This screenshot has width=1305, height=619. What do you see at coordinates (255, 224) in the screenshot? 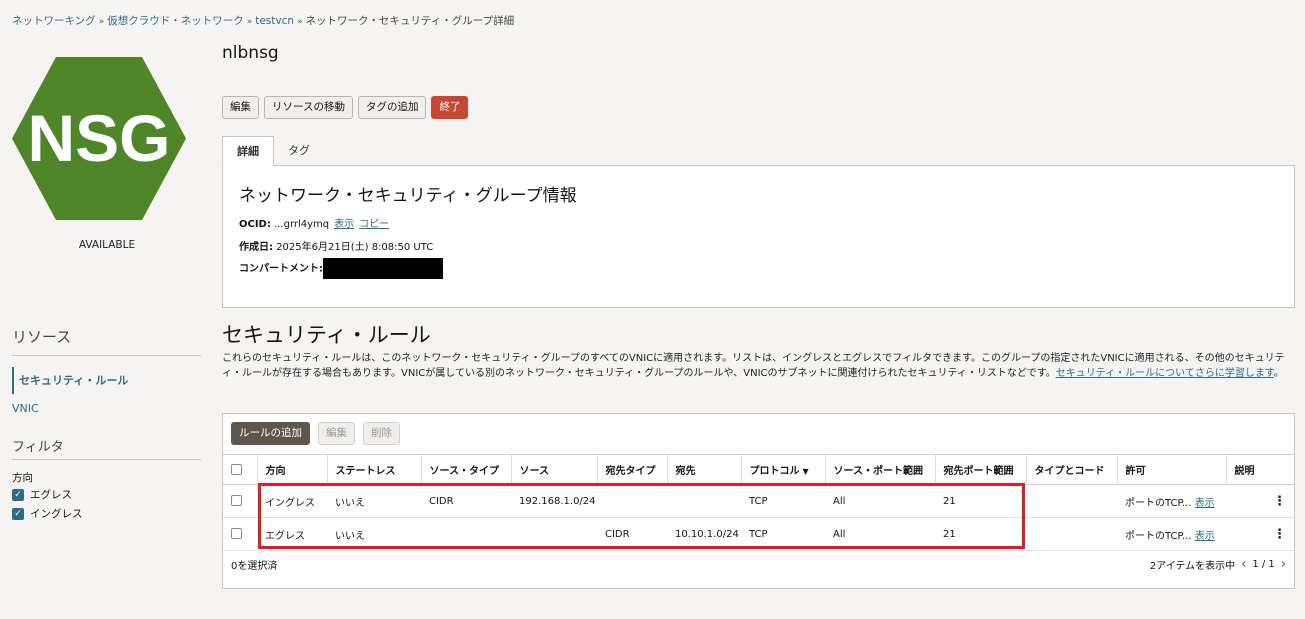
I see `ocid-label: OCID:` at bounding box center [255, 224].